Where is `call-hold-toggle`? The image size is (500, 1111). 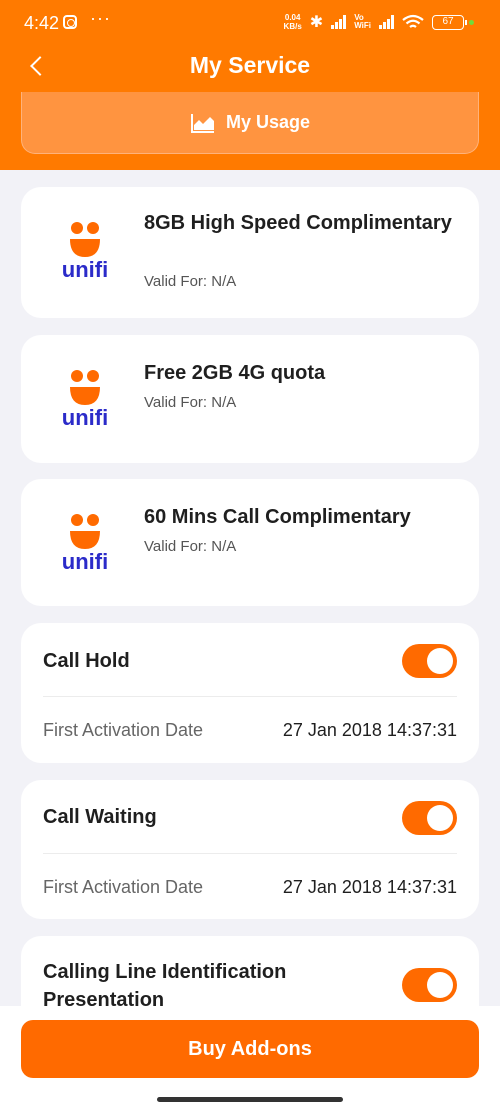
call-hold-toggle is located at coordinates (429, 661).